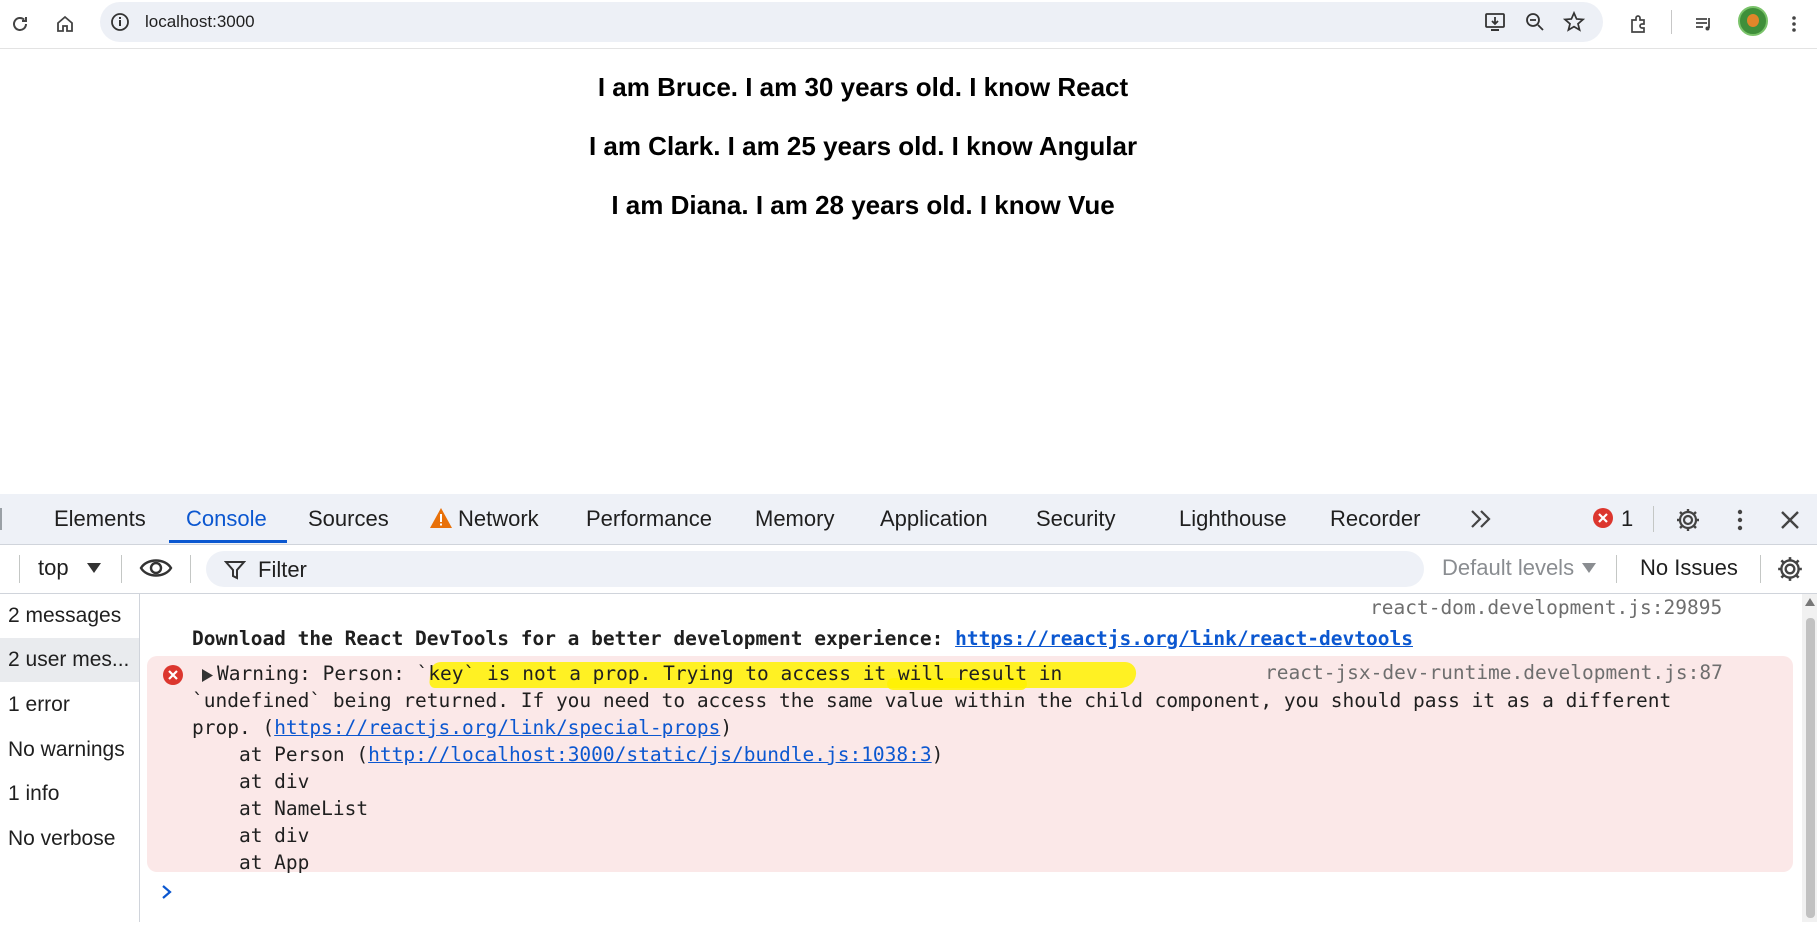 The width and height of the screenshot is (1817, 926). I want to click on toolbar-separator, so click(1671, 22).